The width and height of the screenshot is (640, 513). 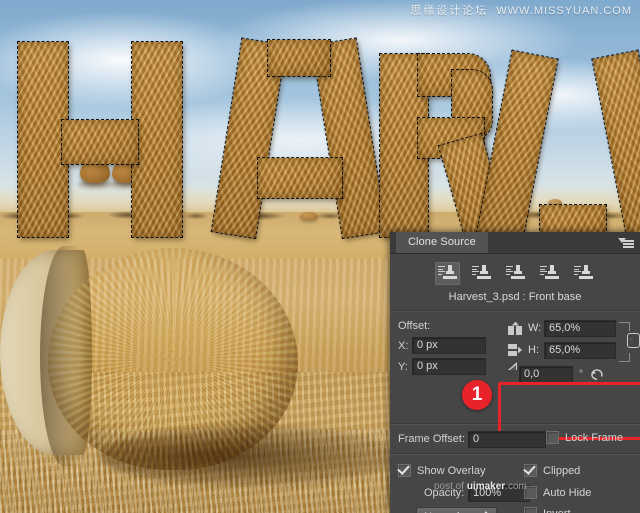 I want to click on offset-y-row: Y: 0 px, so click(x=450, y=366).